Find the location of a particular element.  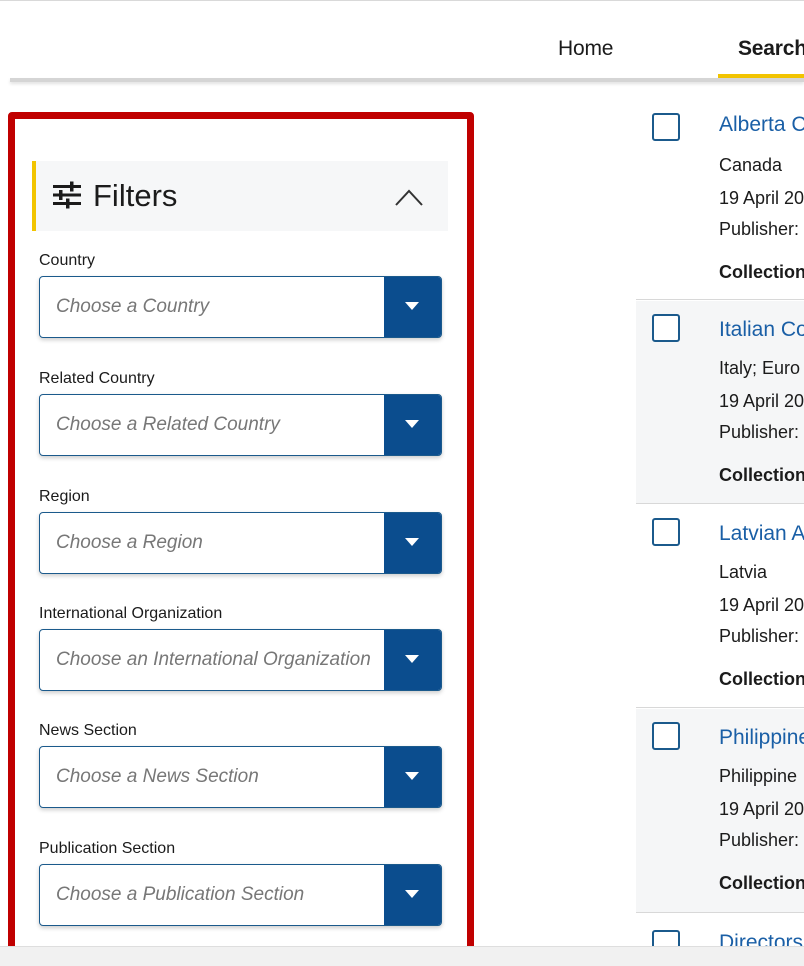

nav-search-link: Search is located at coordinates (771, 49).